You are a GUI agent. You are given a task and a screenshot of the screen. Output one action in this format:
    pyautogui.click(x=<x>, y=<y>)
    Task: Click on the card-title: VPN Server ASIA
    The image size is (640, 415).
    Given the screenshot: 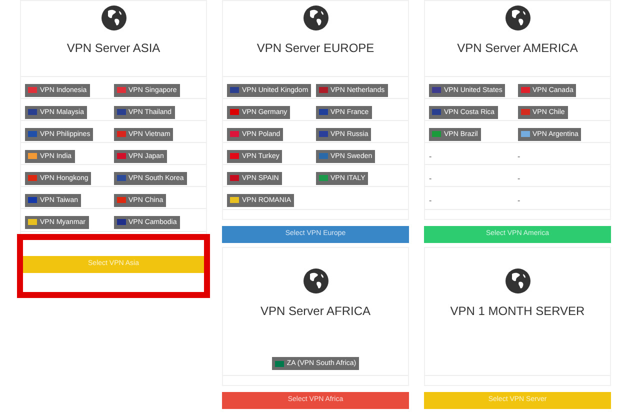 What is the action you would take?
    pyautogui.click(x=113, y=48)
    